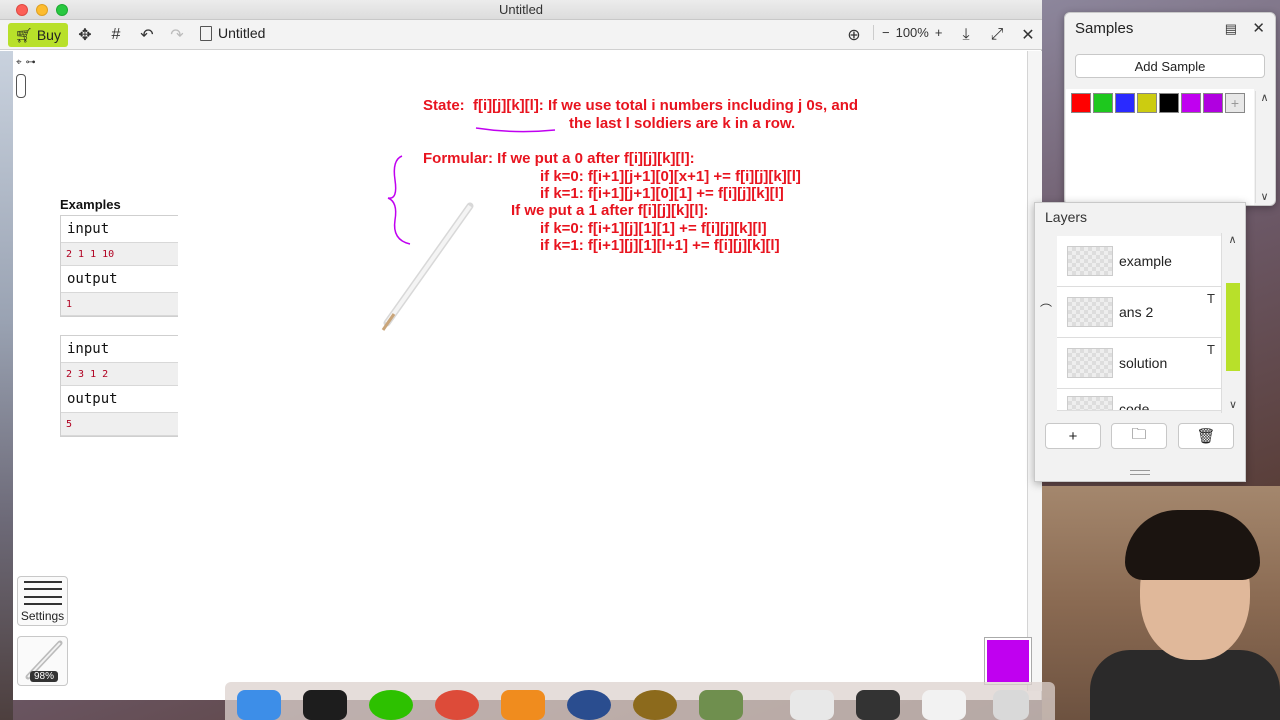 This screenshot has height=720, width=1280. What do you see at coordinates (21, 86) in the screenshot?
I see `vertical-slider` at bounding box center [21, 86].